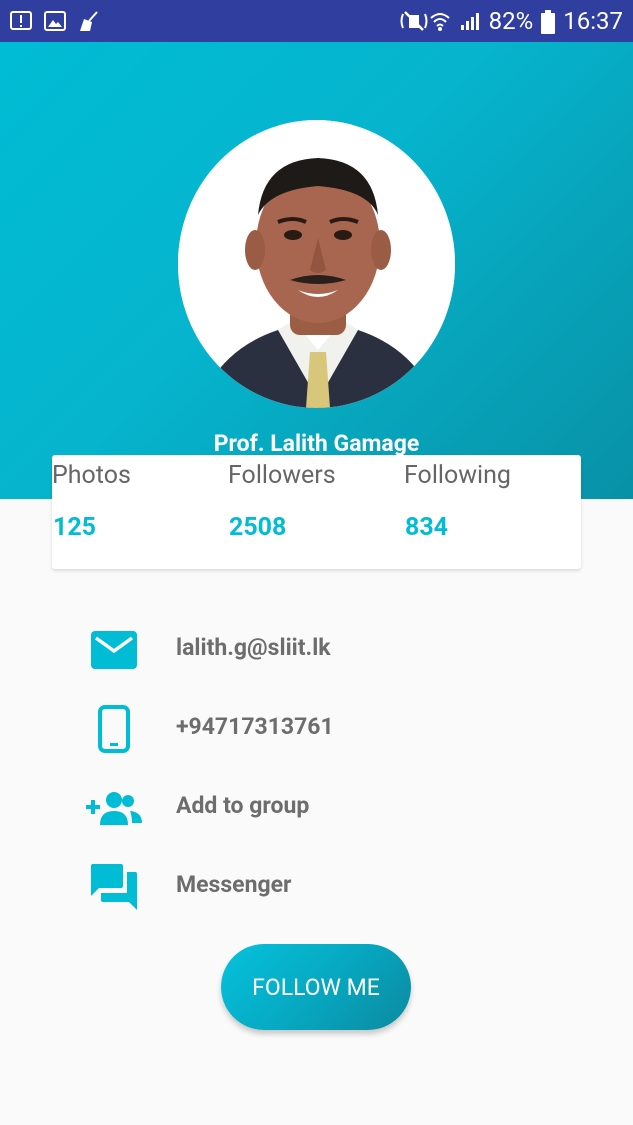 The width and height of the screenshot is (633, 1125). What do you see at coordinates (21, 21) in the screenshot?
I see `alert-icon` at bounding box center [21, 21].